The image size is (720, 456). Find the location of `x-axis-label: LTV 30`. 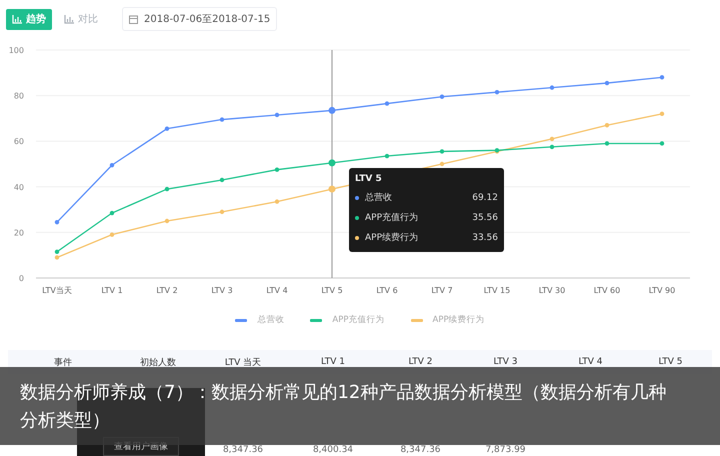

x-axis-label: LTV 30 is located at coordinates (552, 290).